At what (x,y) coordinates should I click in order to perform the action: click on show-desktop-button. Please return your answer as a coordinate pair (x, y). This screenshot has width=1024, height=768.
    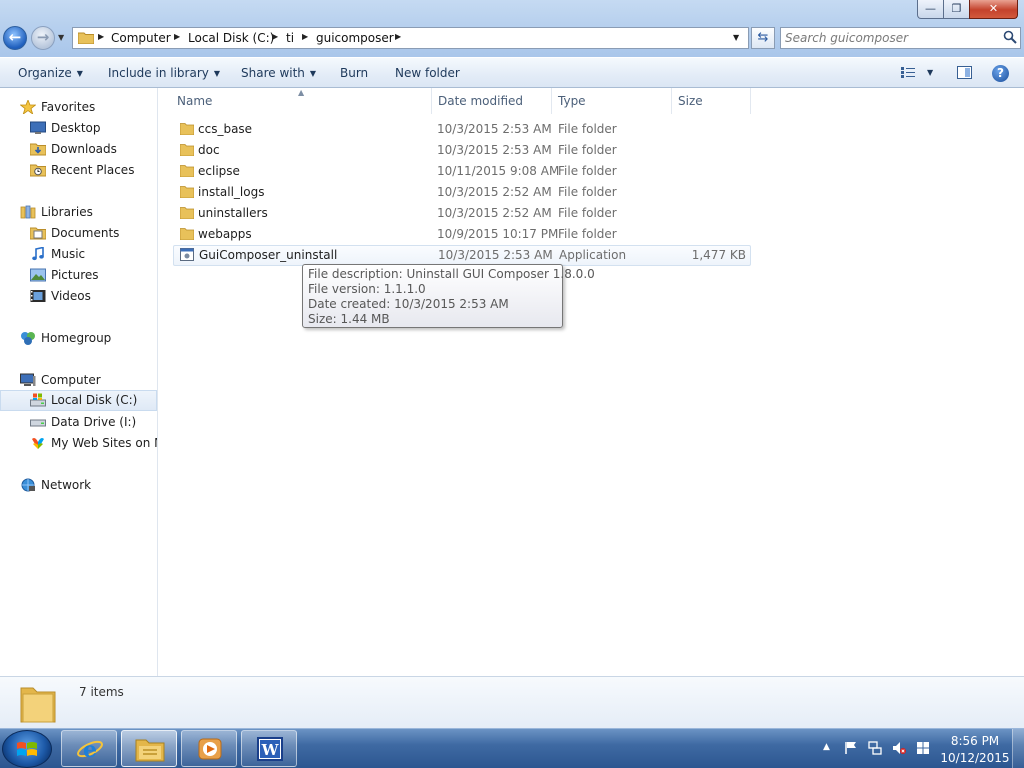
    Looking at the image, I should click on (1018, 748).